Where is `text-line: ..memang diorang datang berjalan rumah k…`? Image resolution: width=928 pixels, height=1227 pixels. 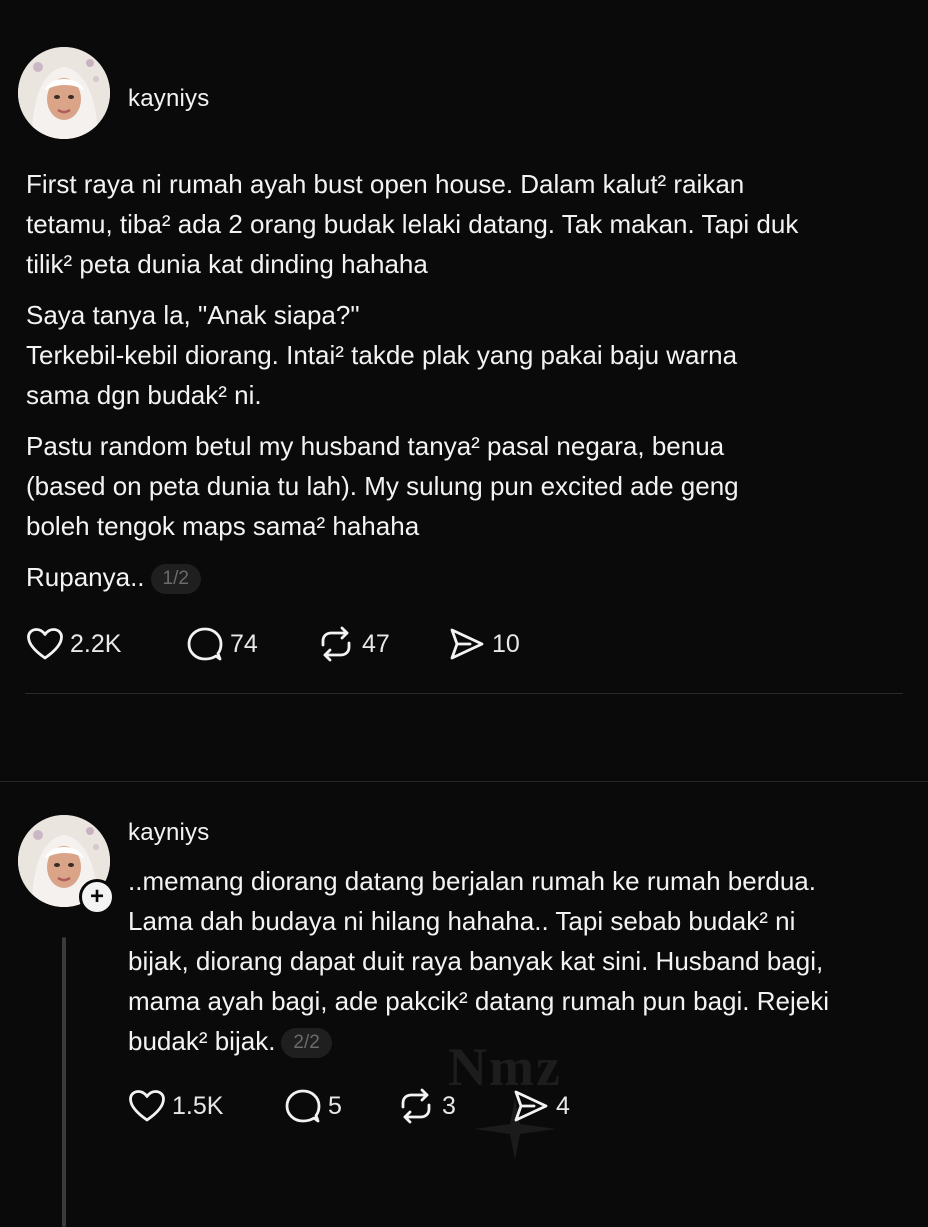 text-line: ..memang diorang datang berjalan rumah k… is located at coordinates (472, 881).